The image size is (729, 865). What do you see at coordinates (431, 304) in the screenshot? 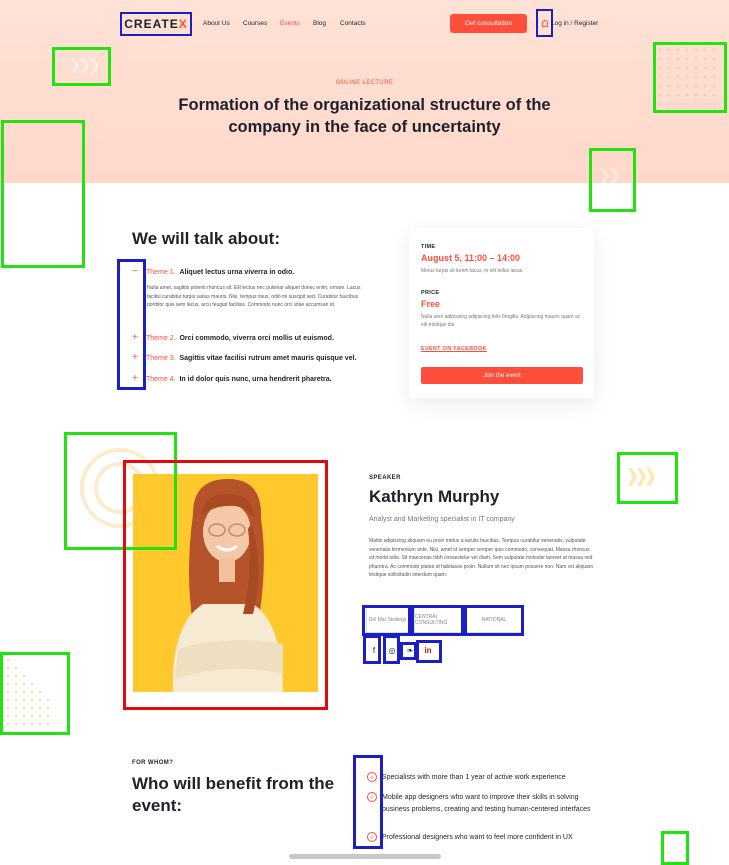
I see `price-value: Free` at bounding box center [431, 304].